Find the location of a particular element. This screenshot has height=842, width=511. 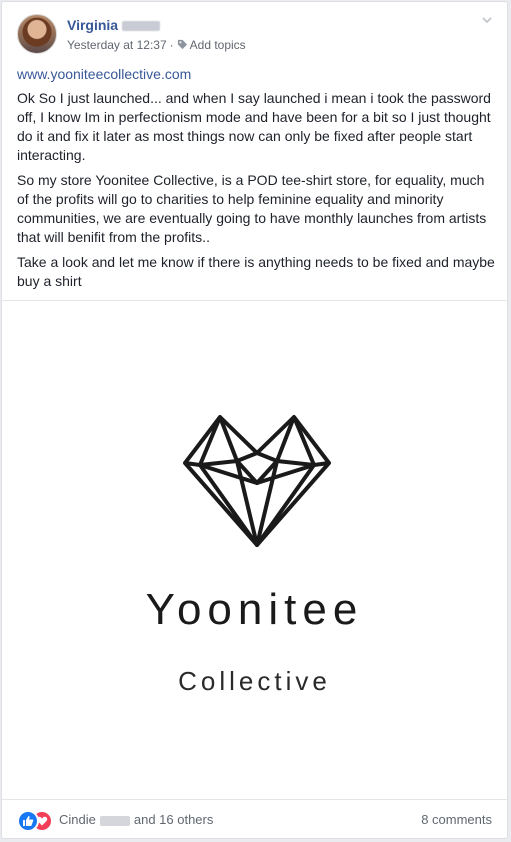

reaction-icons is located at coordinates (37, 821).